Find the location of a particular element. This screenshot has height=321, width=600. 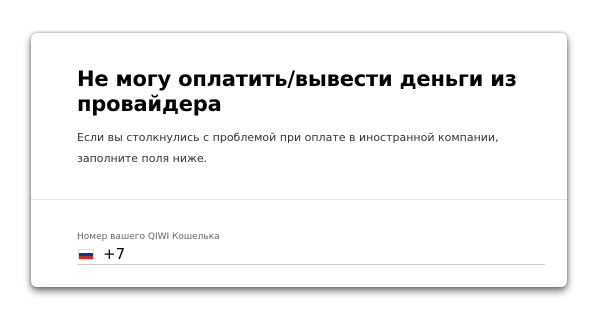

wallet-number-field: Номер вашего QIWI Кошелька is located at coordinates (311, 248).